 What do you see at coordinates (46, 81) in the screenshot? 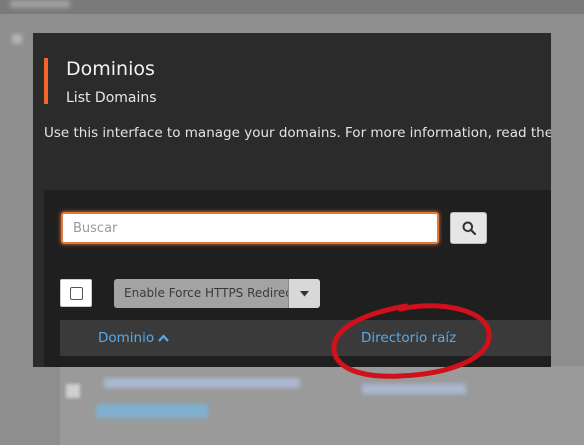
I see `title-accent-bar` at bounding box center [46, 81].